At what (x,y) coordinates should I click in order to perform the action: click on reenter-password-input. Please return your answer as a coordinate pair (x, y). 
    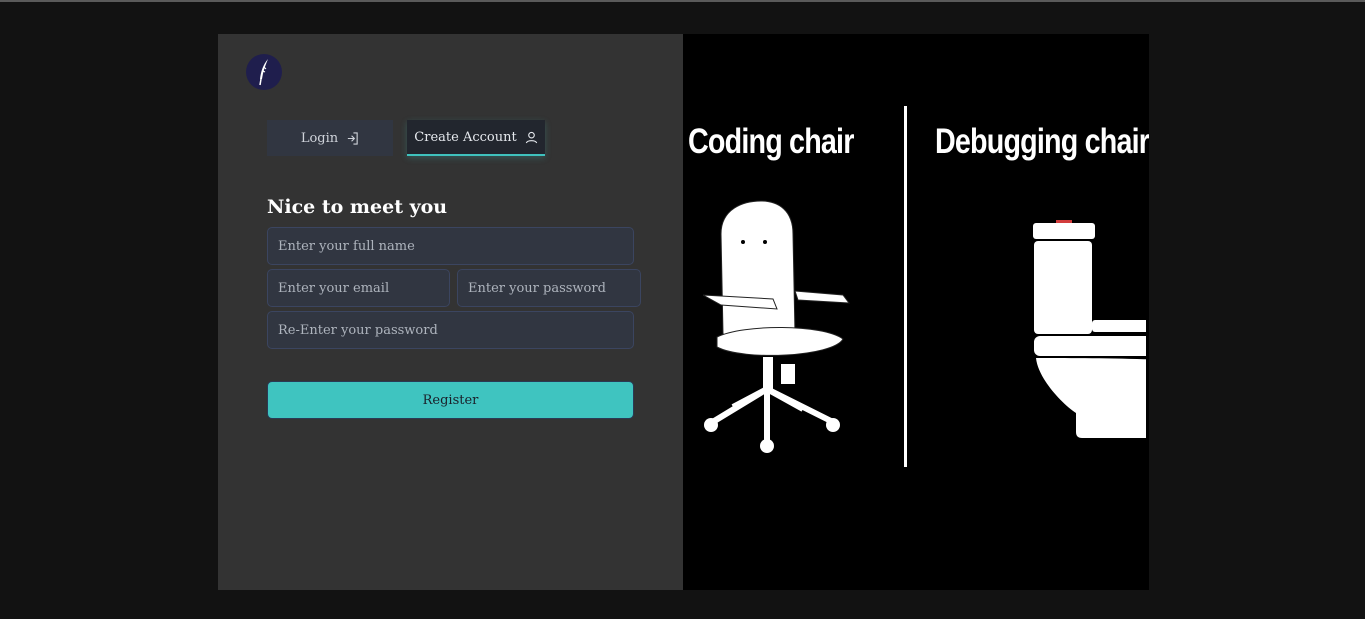
    Looking at the image, I should click on (450, 330).